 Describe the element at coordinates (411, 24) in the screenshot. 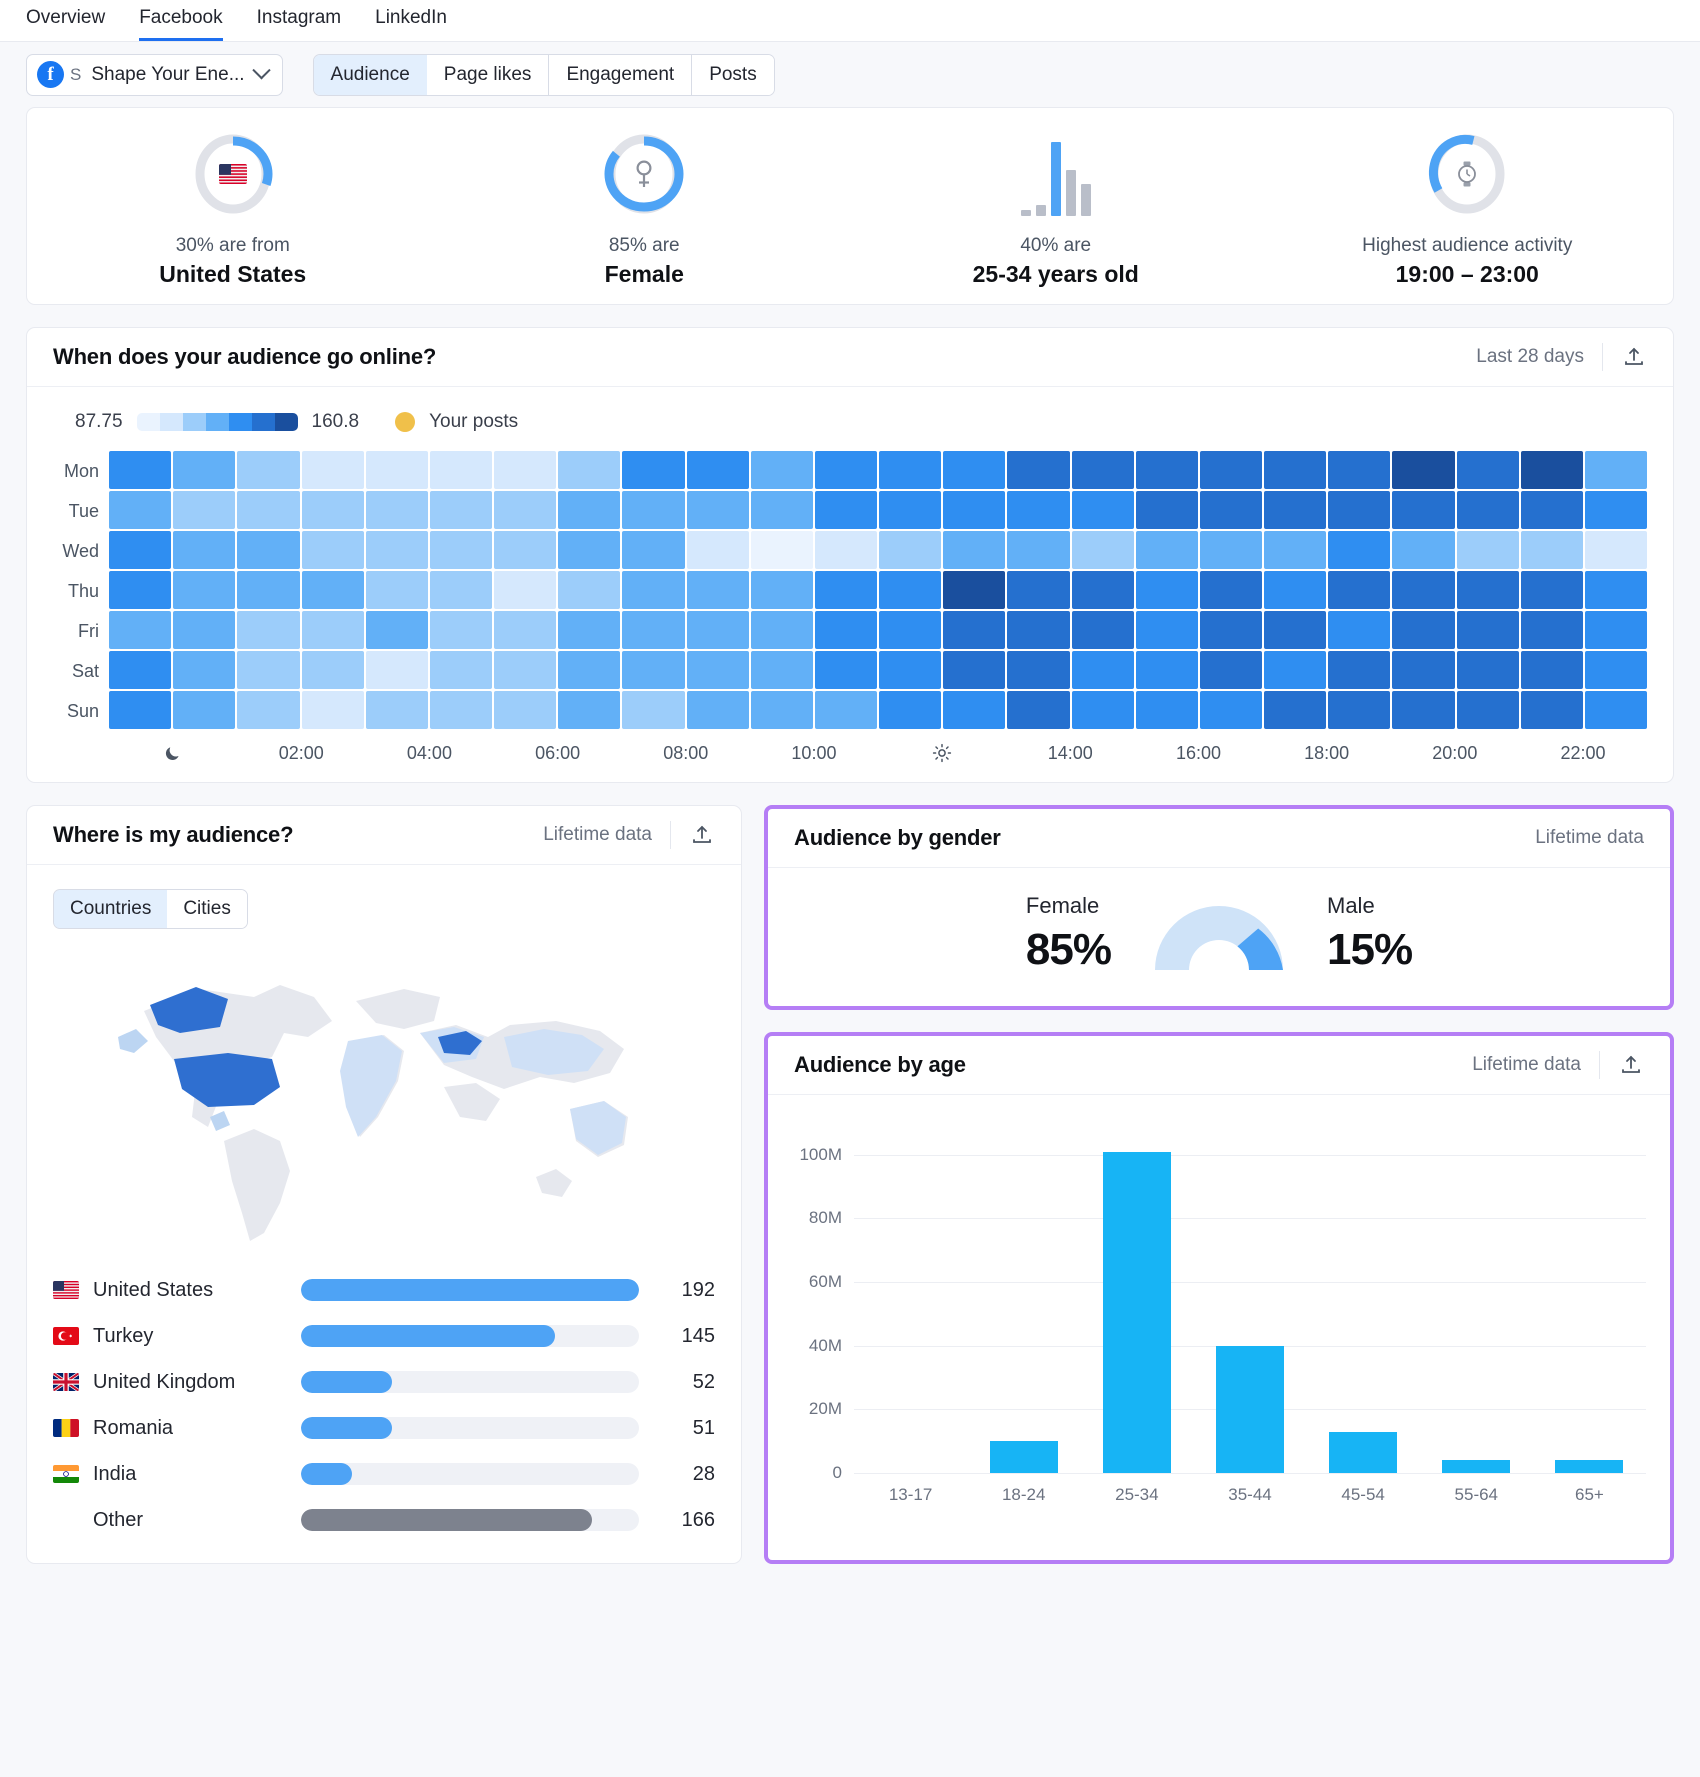

I see `nav-tab-linkedin: LinkedIn` at that location.